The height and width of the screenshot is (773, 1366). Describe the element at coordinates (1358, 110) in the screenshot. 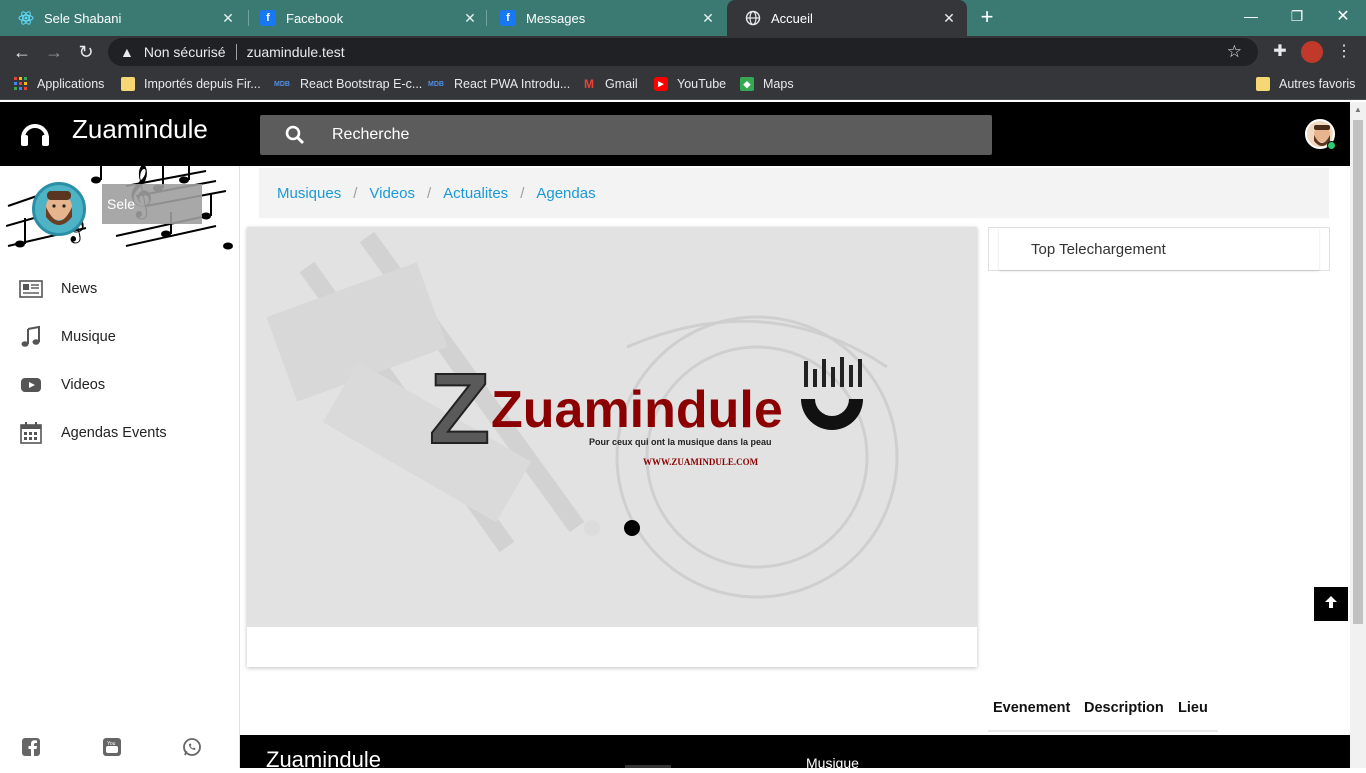

I see `scroll-up-arrow-icon: ▲` at that location.